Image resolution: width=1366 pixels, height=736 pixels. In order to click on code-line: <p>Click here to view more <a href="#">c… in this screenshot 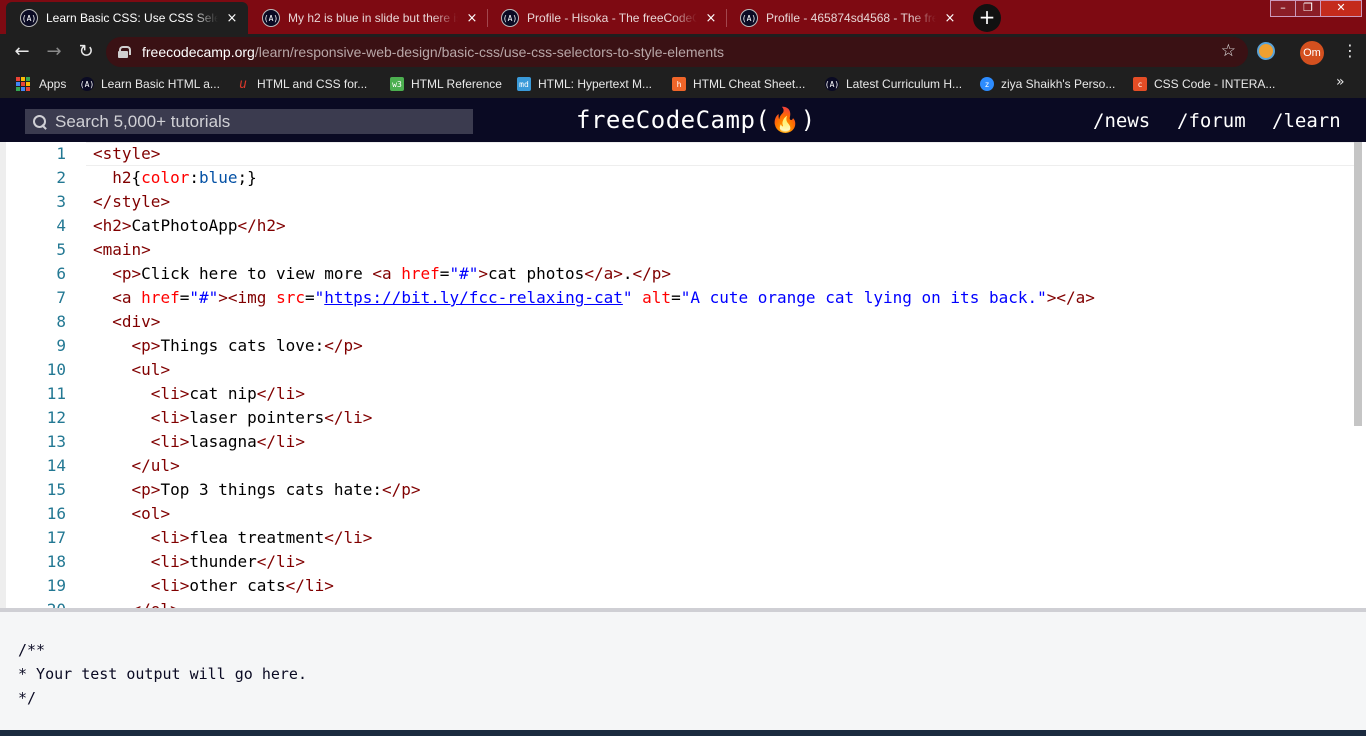, I will do `click(594, 274)`.